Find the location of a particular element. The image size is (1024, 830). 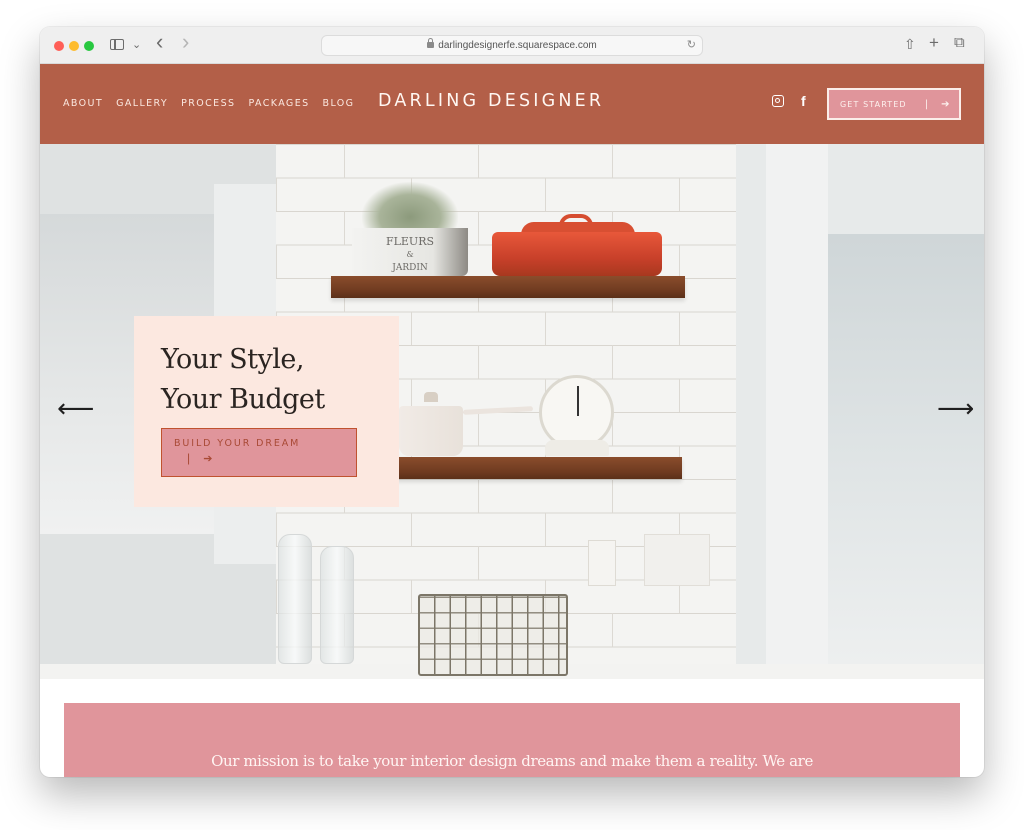

light-switch-plate is located at coordinates (677, 560).